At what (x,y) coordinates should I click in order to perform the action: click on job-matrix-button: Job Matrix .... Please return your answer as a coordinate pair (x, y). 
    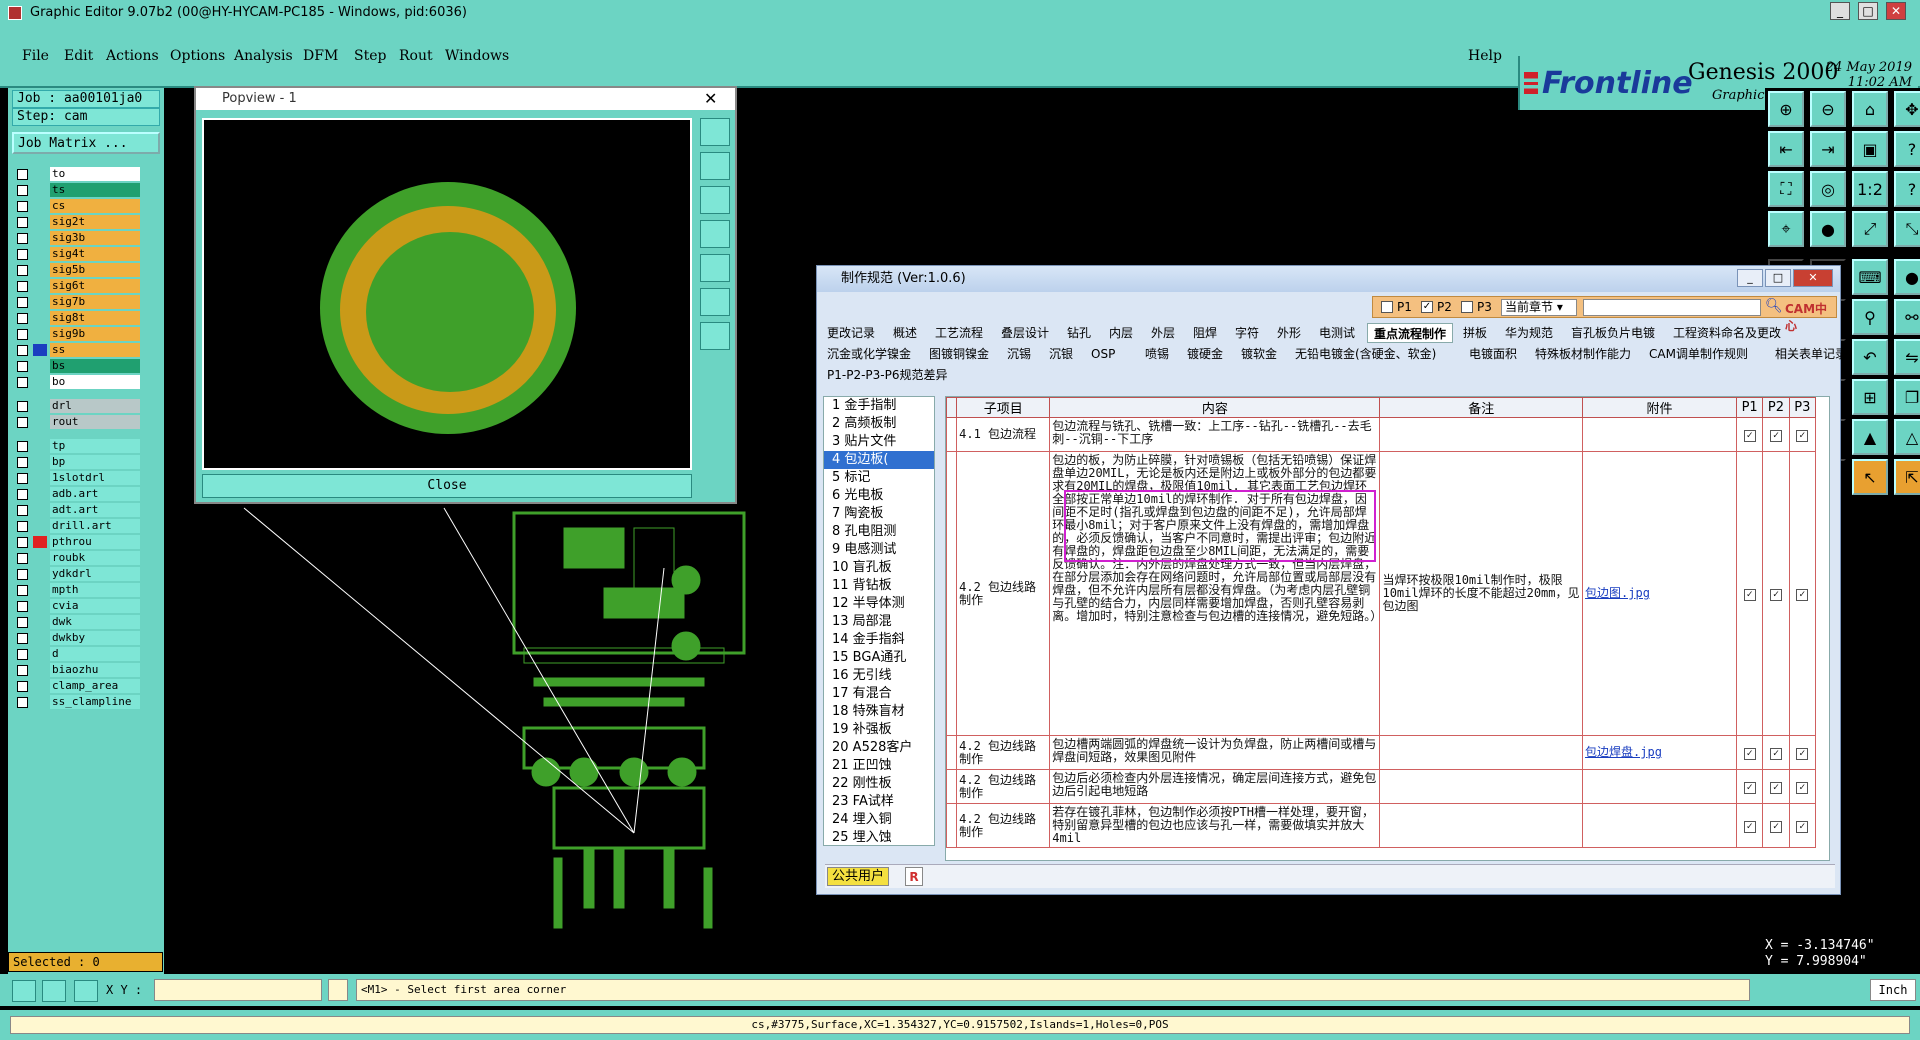
    Looking at the image, I should click on (86, 143).